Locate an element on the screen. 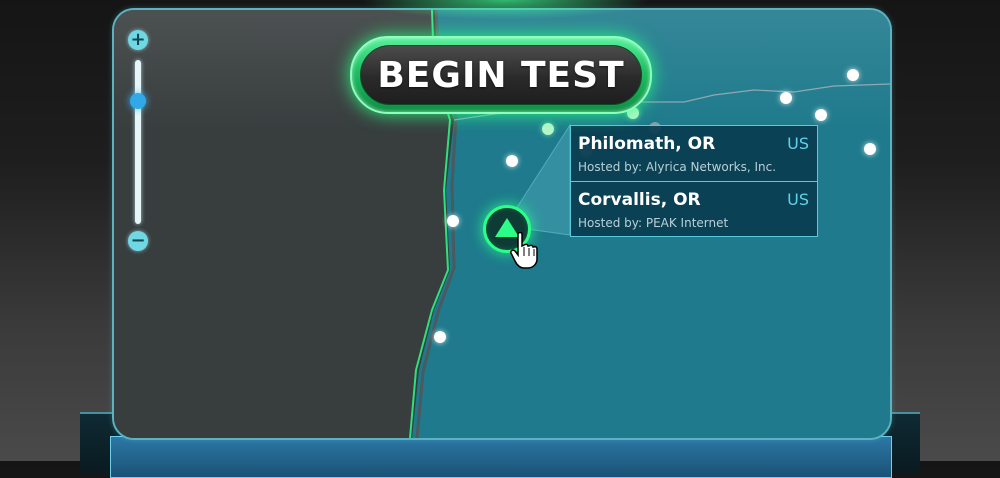  server-city: Corvallis, OR is located at coordinates (639, 200).